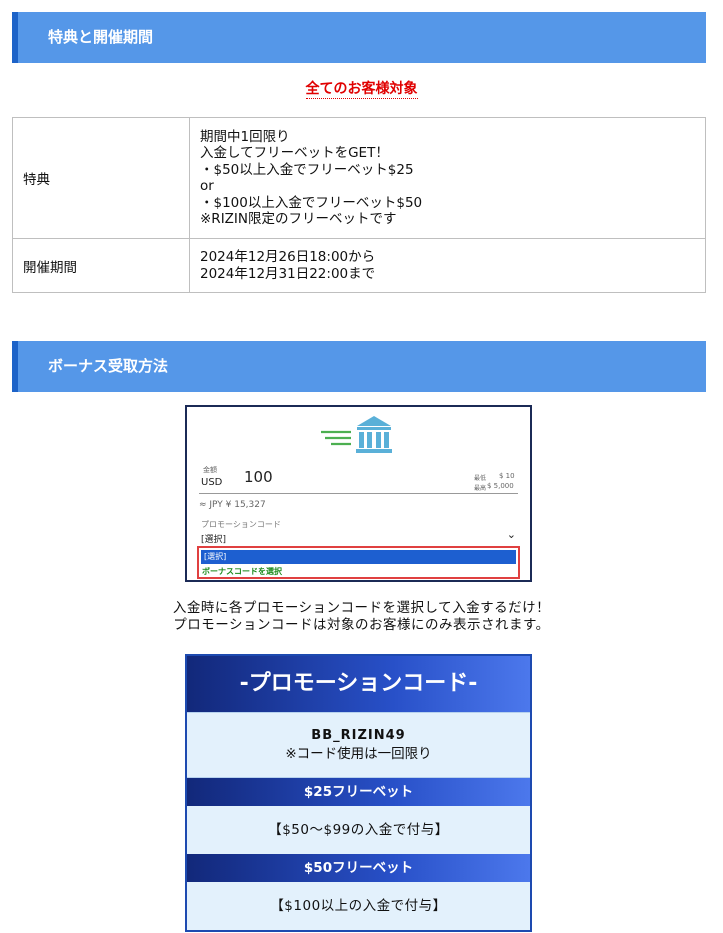  Describe the element at coordinates (361, 625) in the screenshot. I see `description-line: プロモーションコードは対象のお客様にのみ表示されます。` at that location.